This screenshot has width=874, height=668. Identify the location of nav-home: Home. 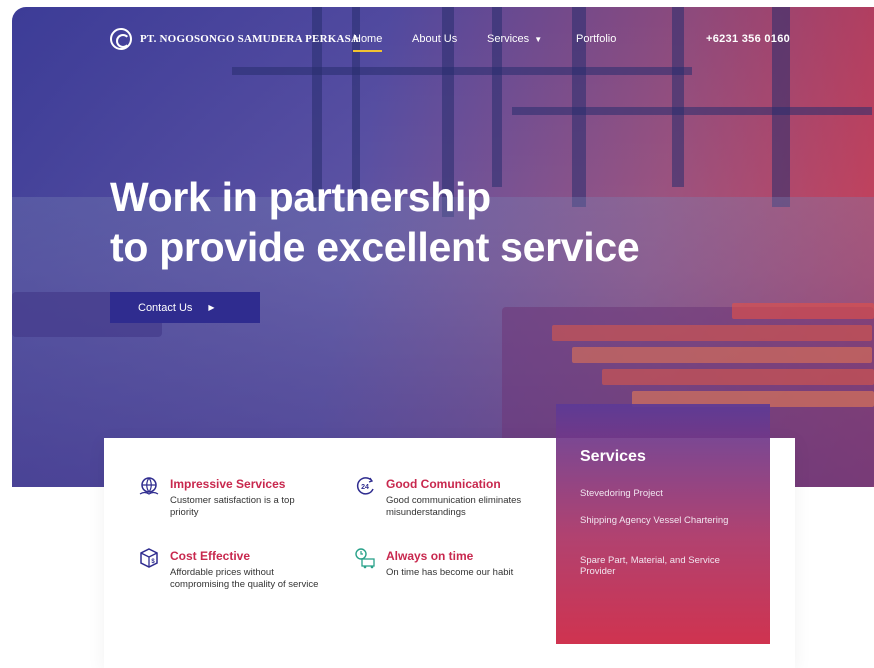
(368, 42).